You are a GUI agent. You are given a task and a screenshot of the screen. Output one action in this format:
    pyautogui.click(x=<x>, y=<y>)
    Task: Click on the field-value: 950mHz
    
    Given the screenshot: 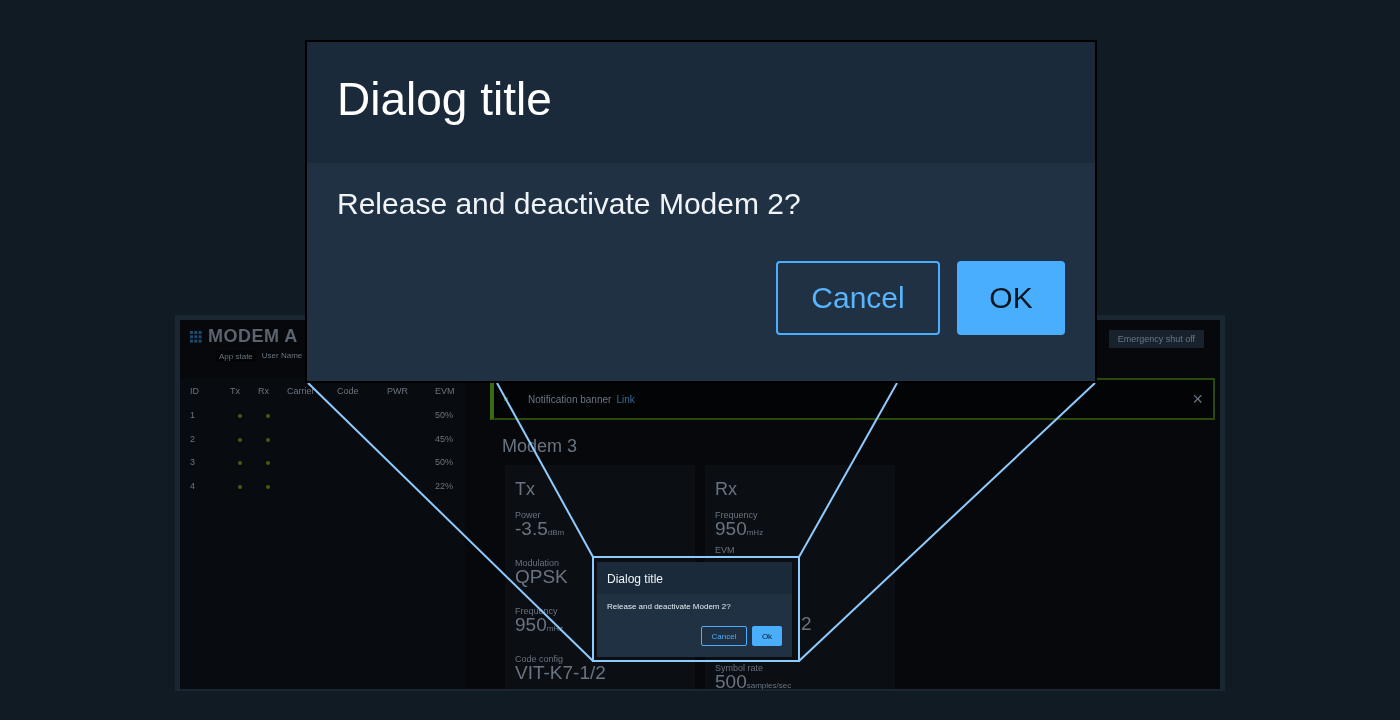 What is the action you would take?
    pyautogui.click(x=739, y=529)
    